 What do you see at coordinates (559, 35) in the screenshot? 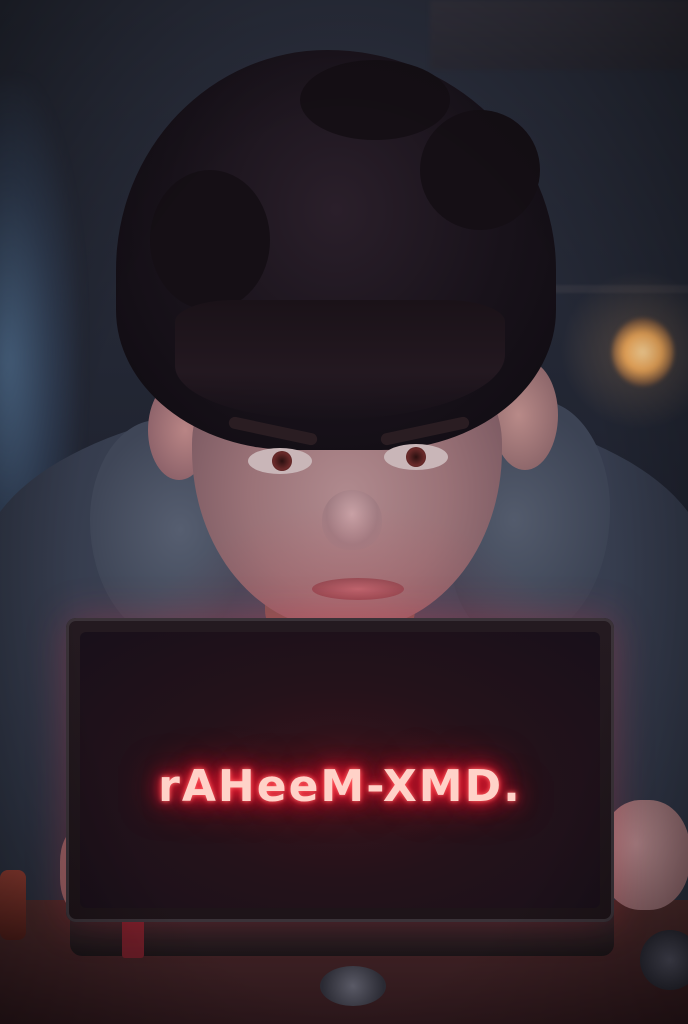
I see `background-shelf-top` at bounding box center [559, 35].